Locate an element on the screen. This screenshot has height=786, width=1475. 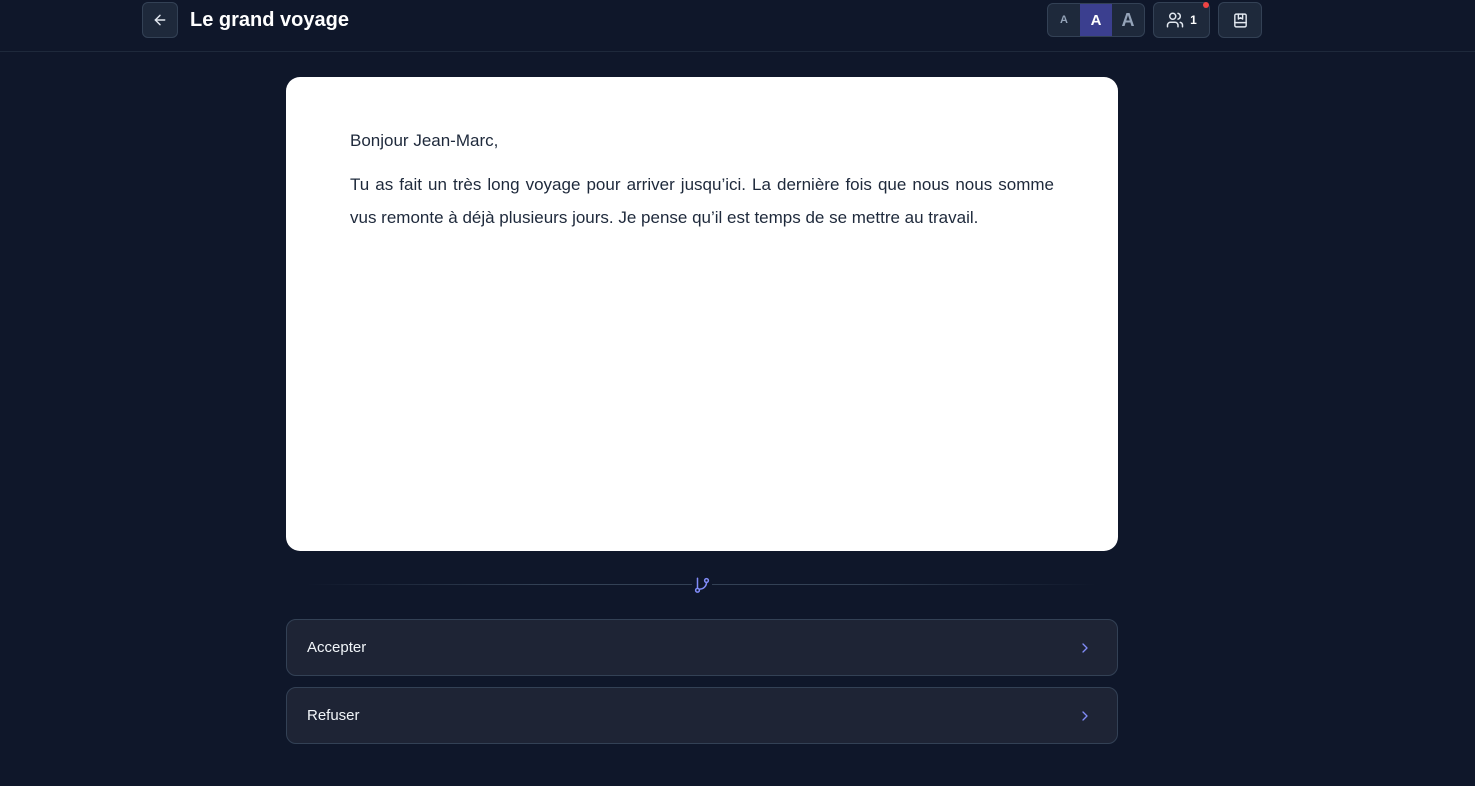
top-bar: Le grand voyage A A A 1 is located at coordinates (737, 26).